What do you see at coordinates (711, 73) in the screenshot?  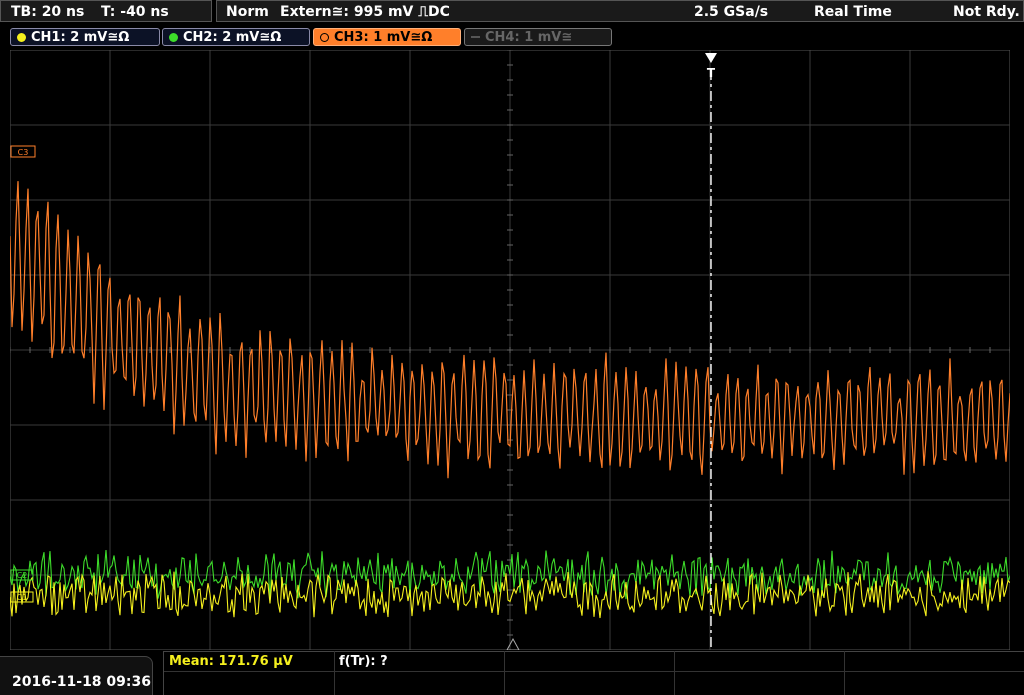 I see `trigger-marker-label: T` at bounding box center [711, 73].